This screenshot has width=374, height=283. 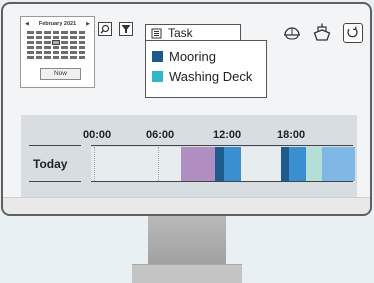 I want to click on option-label: Washing Deck, so click(x=211, y=76).